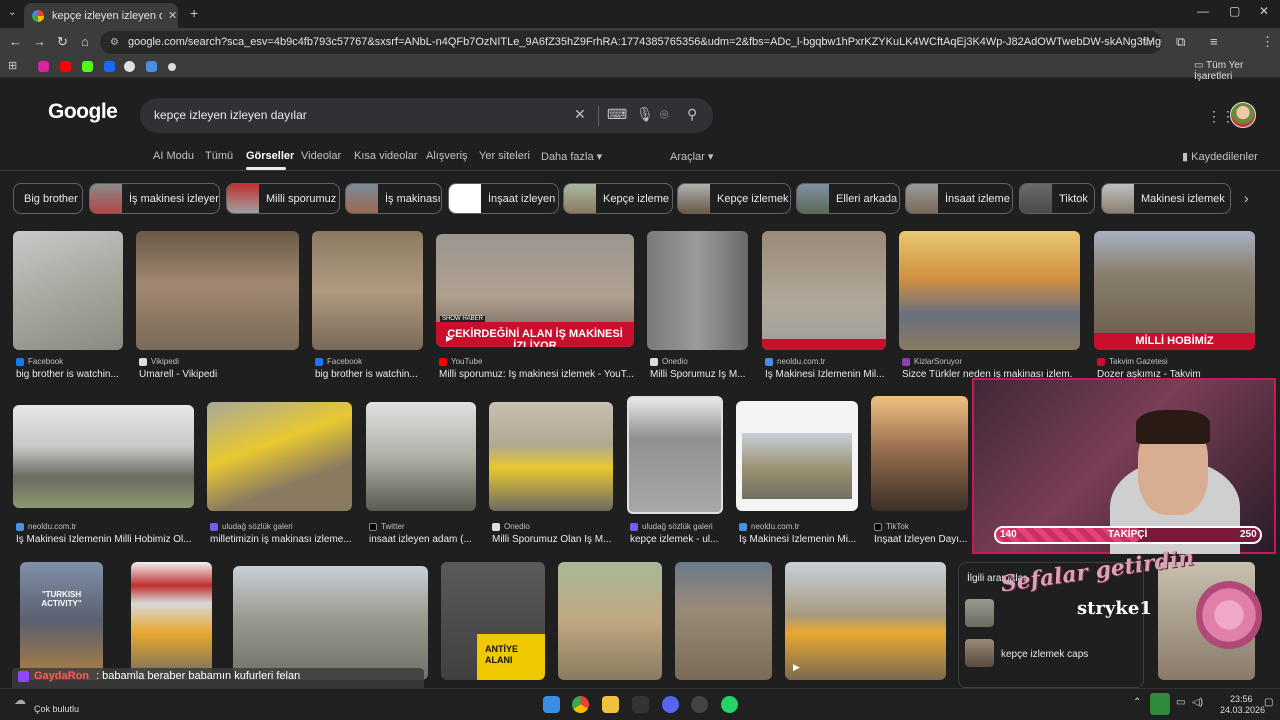  Describe the element at coordinates (1166, 198) in the screenshot. I see `chip-makinesi-izlemek: Makinesi izlemek` at that location.